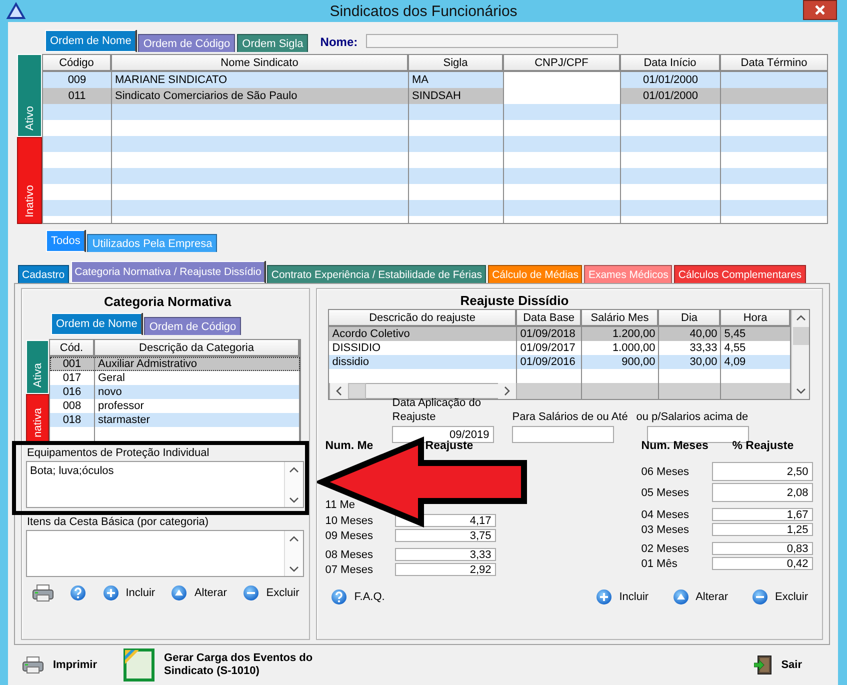 The image size is (847, 685). I want to click on table-row: dissidio 01/09/2016 900,00 30,00 4,09, so click(560, 362).